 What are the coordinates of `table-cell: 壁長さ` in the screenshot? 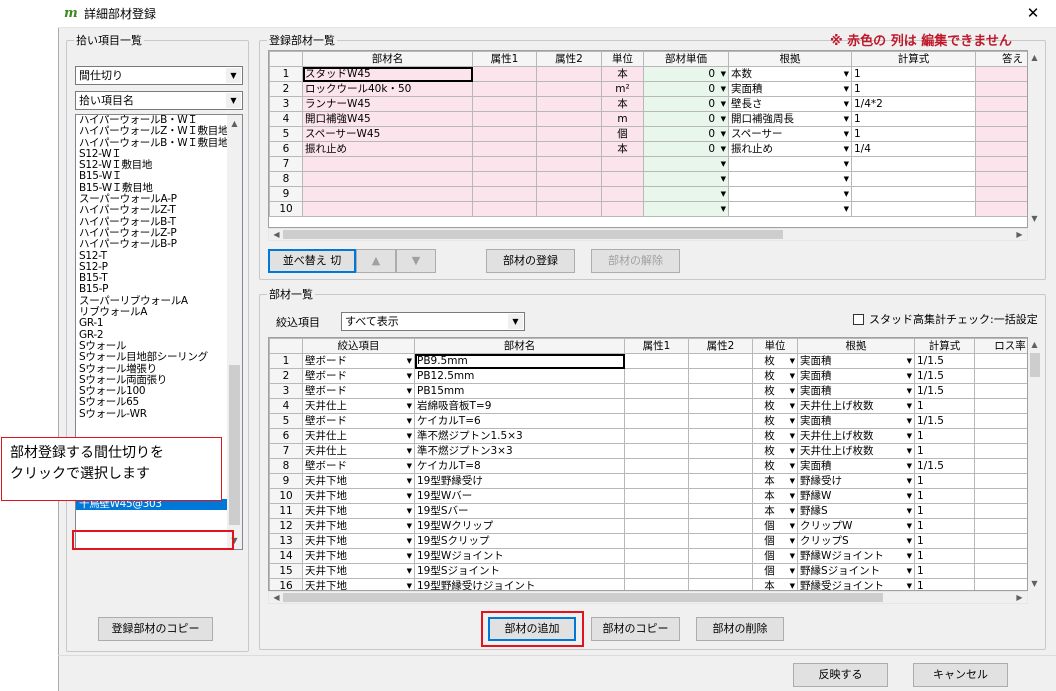 It's located at (790, 104).